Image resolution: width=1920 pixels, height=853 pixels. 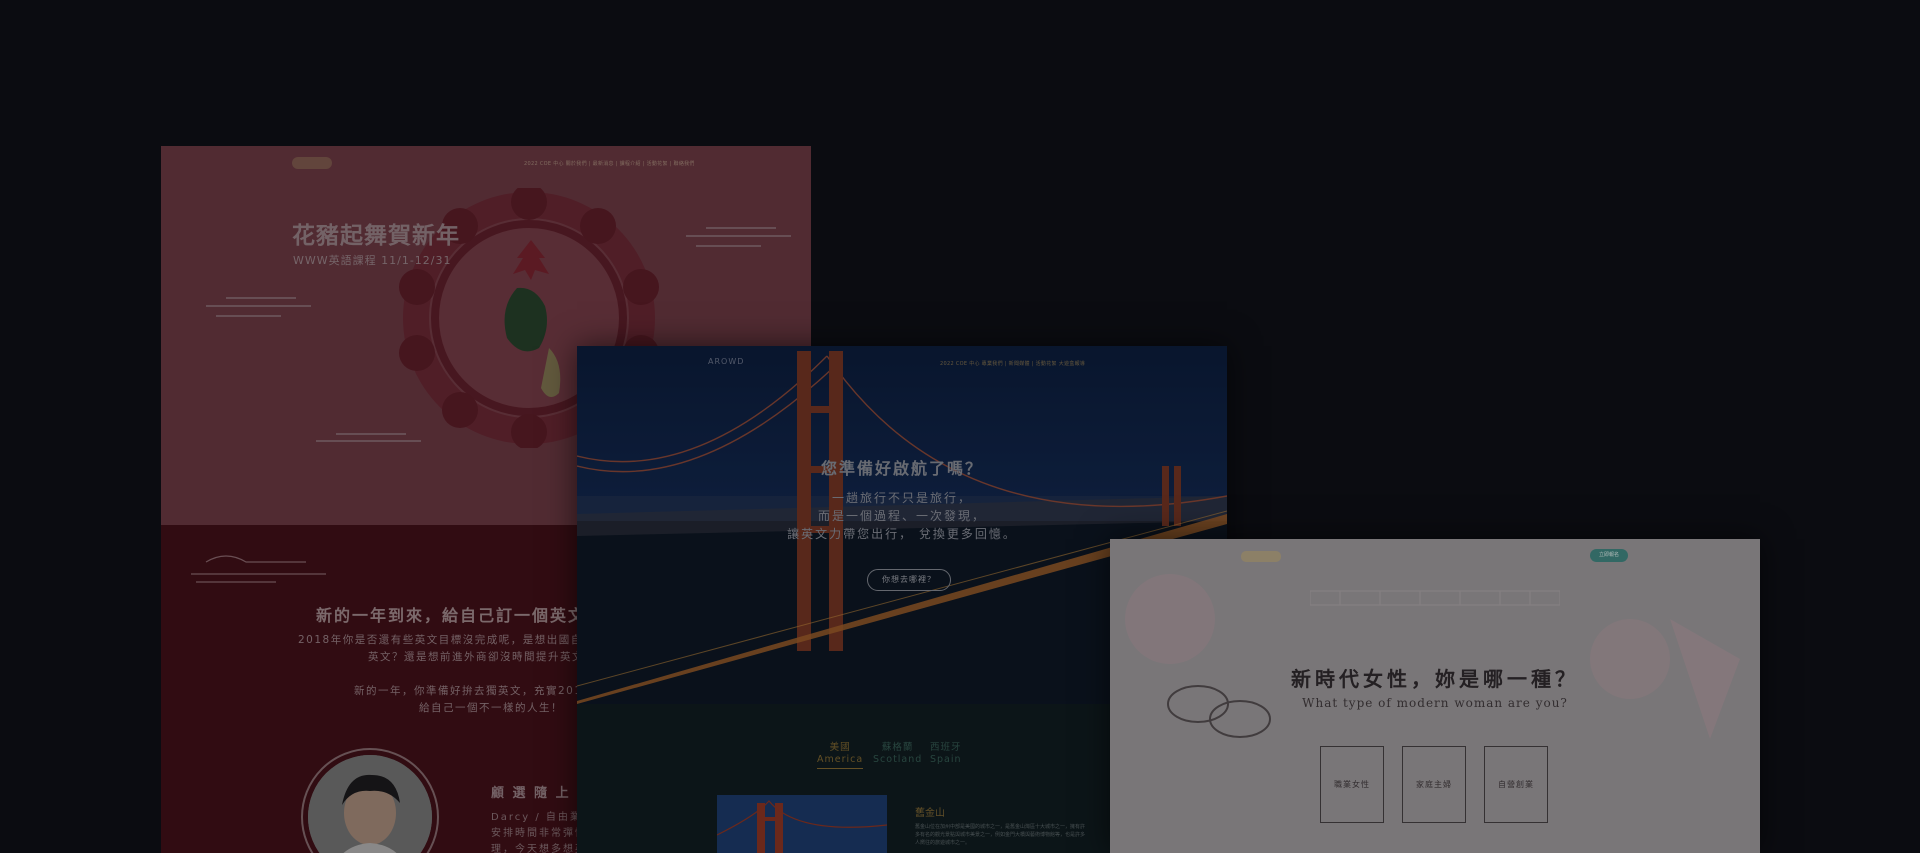 I want to click on teacher-bio-line: 理，今天想多想英, so click(x=539, y=848).